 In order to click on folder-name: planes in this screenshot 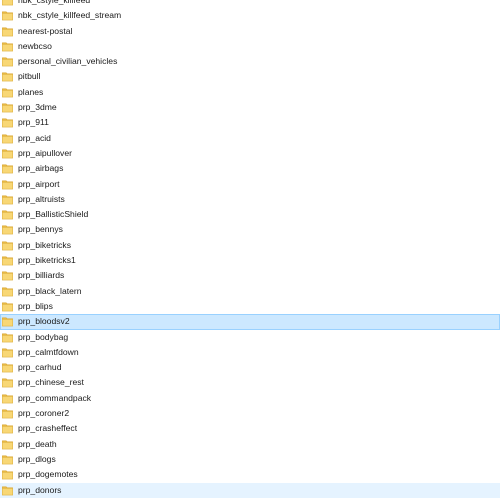, I will do `click(30, 93)`.